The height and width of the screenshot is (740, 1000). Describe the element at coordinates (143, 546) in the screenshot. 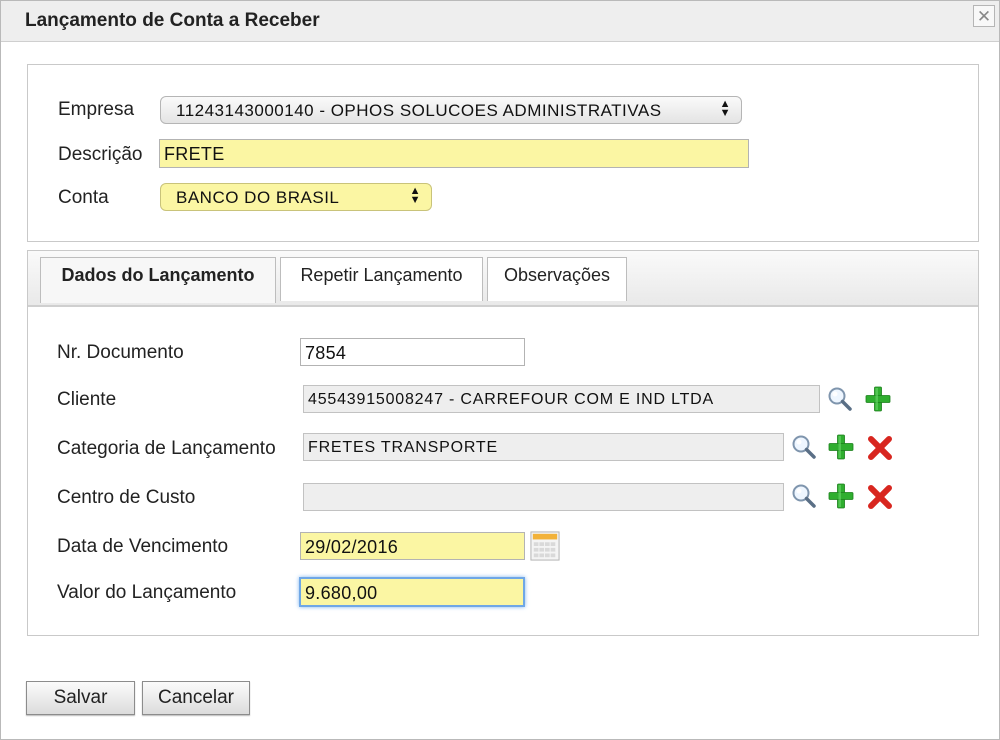

I see `data-vencimento-label: Data de Vencimento` at that location.